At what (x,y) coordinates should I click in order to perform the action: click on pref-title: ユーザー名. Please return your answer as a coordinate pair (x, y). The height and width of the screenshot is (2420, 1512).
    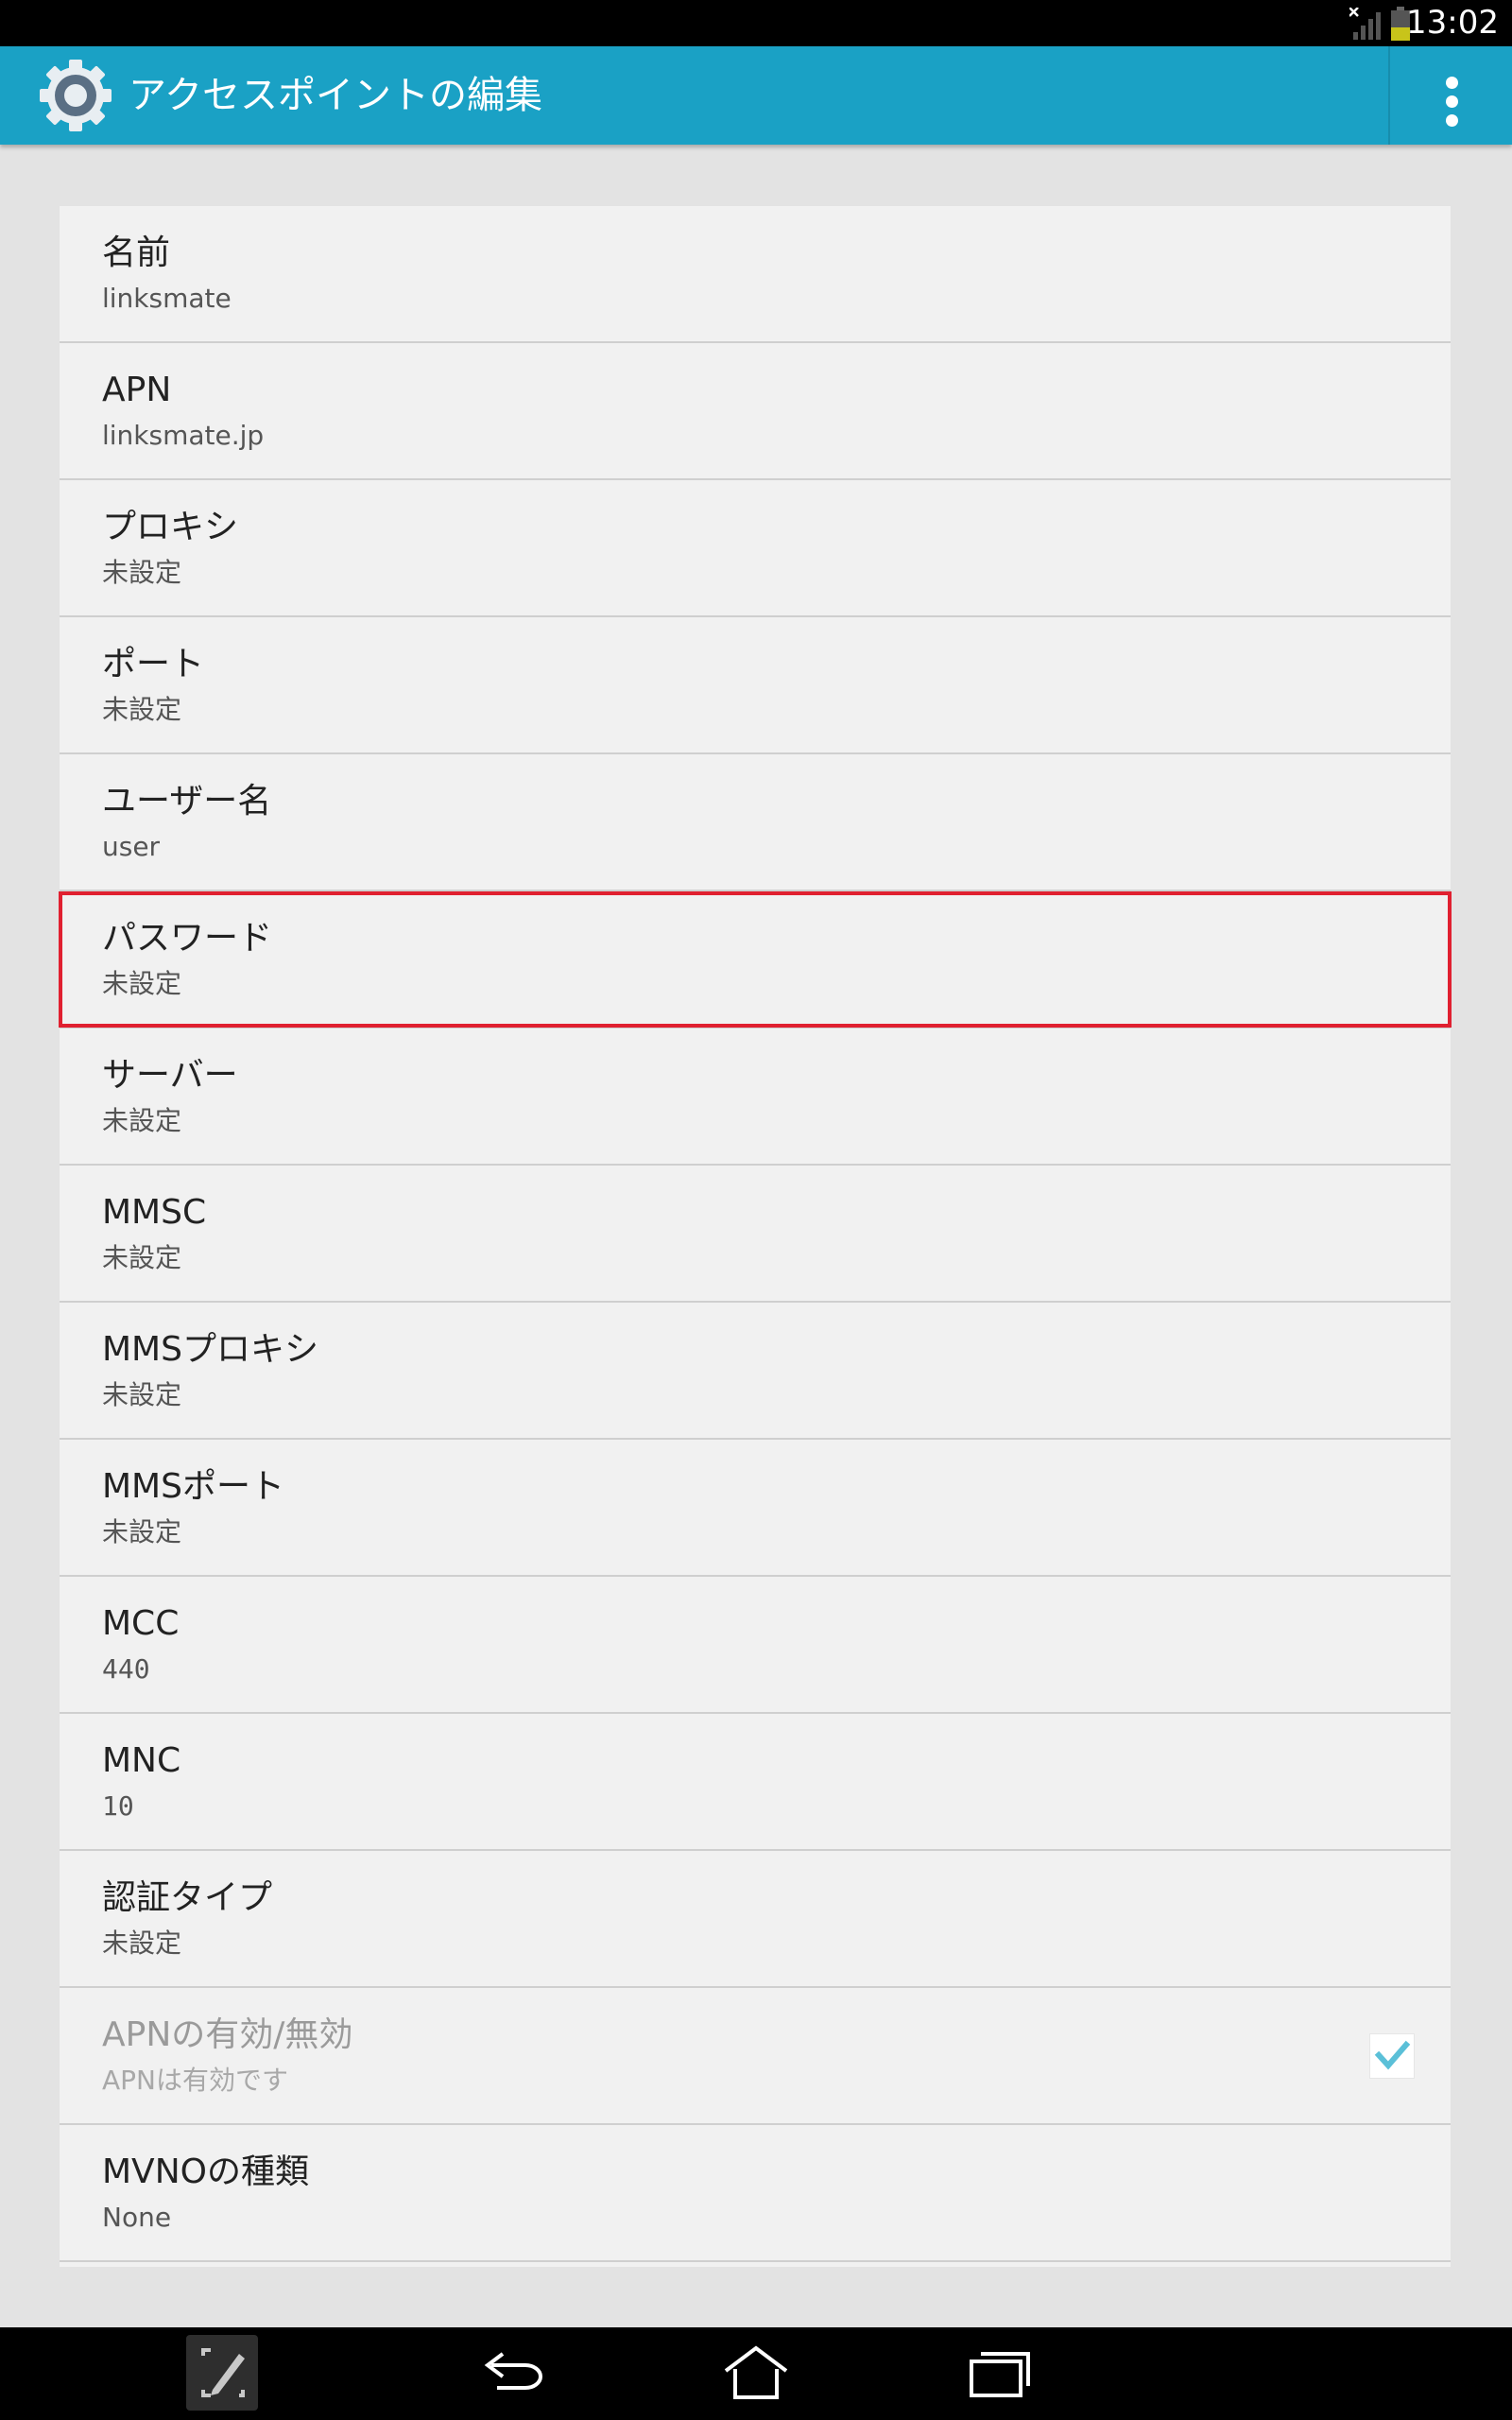
    Looking at the image, I should click on (187, 801).